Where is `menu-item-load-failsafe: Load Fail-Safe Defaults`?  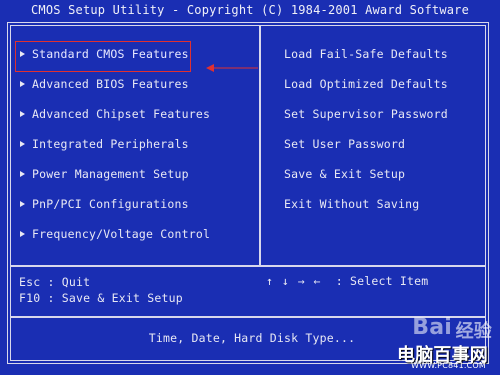 menu-item-load-failsafe: Load Fail-Safe Defaults is located at coordinates (366, 54).